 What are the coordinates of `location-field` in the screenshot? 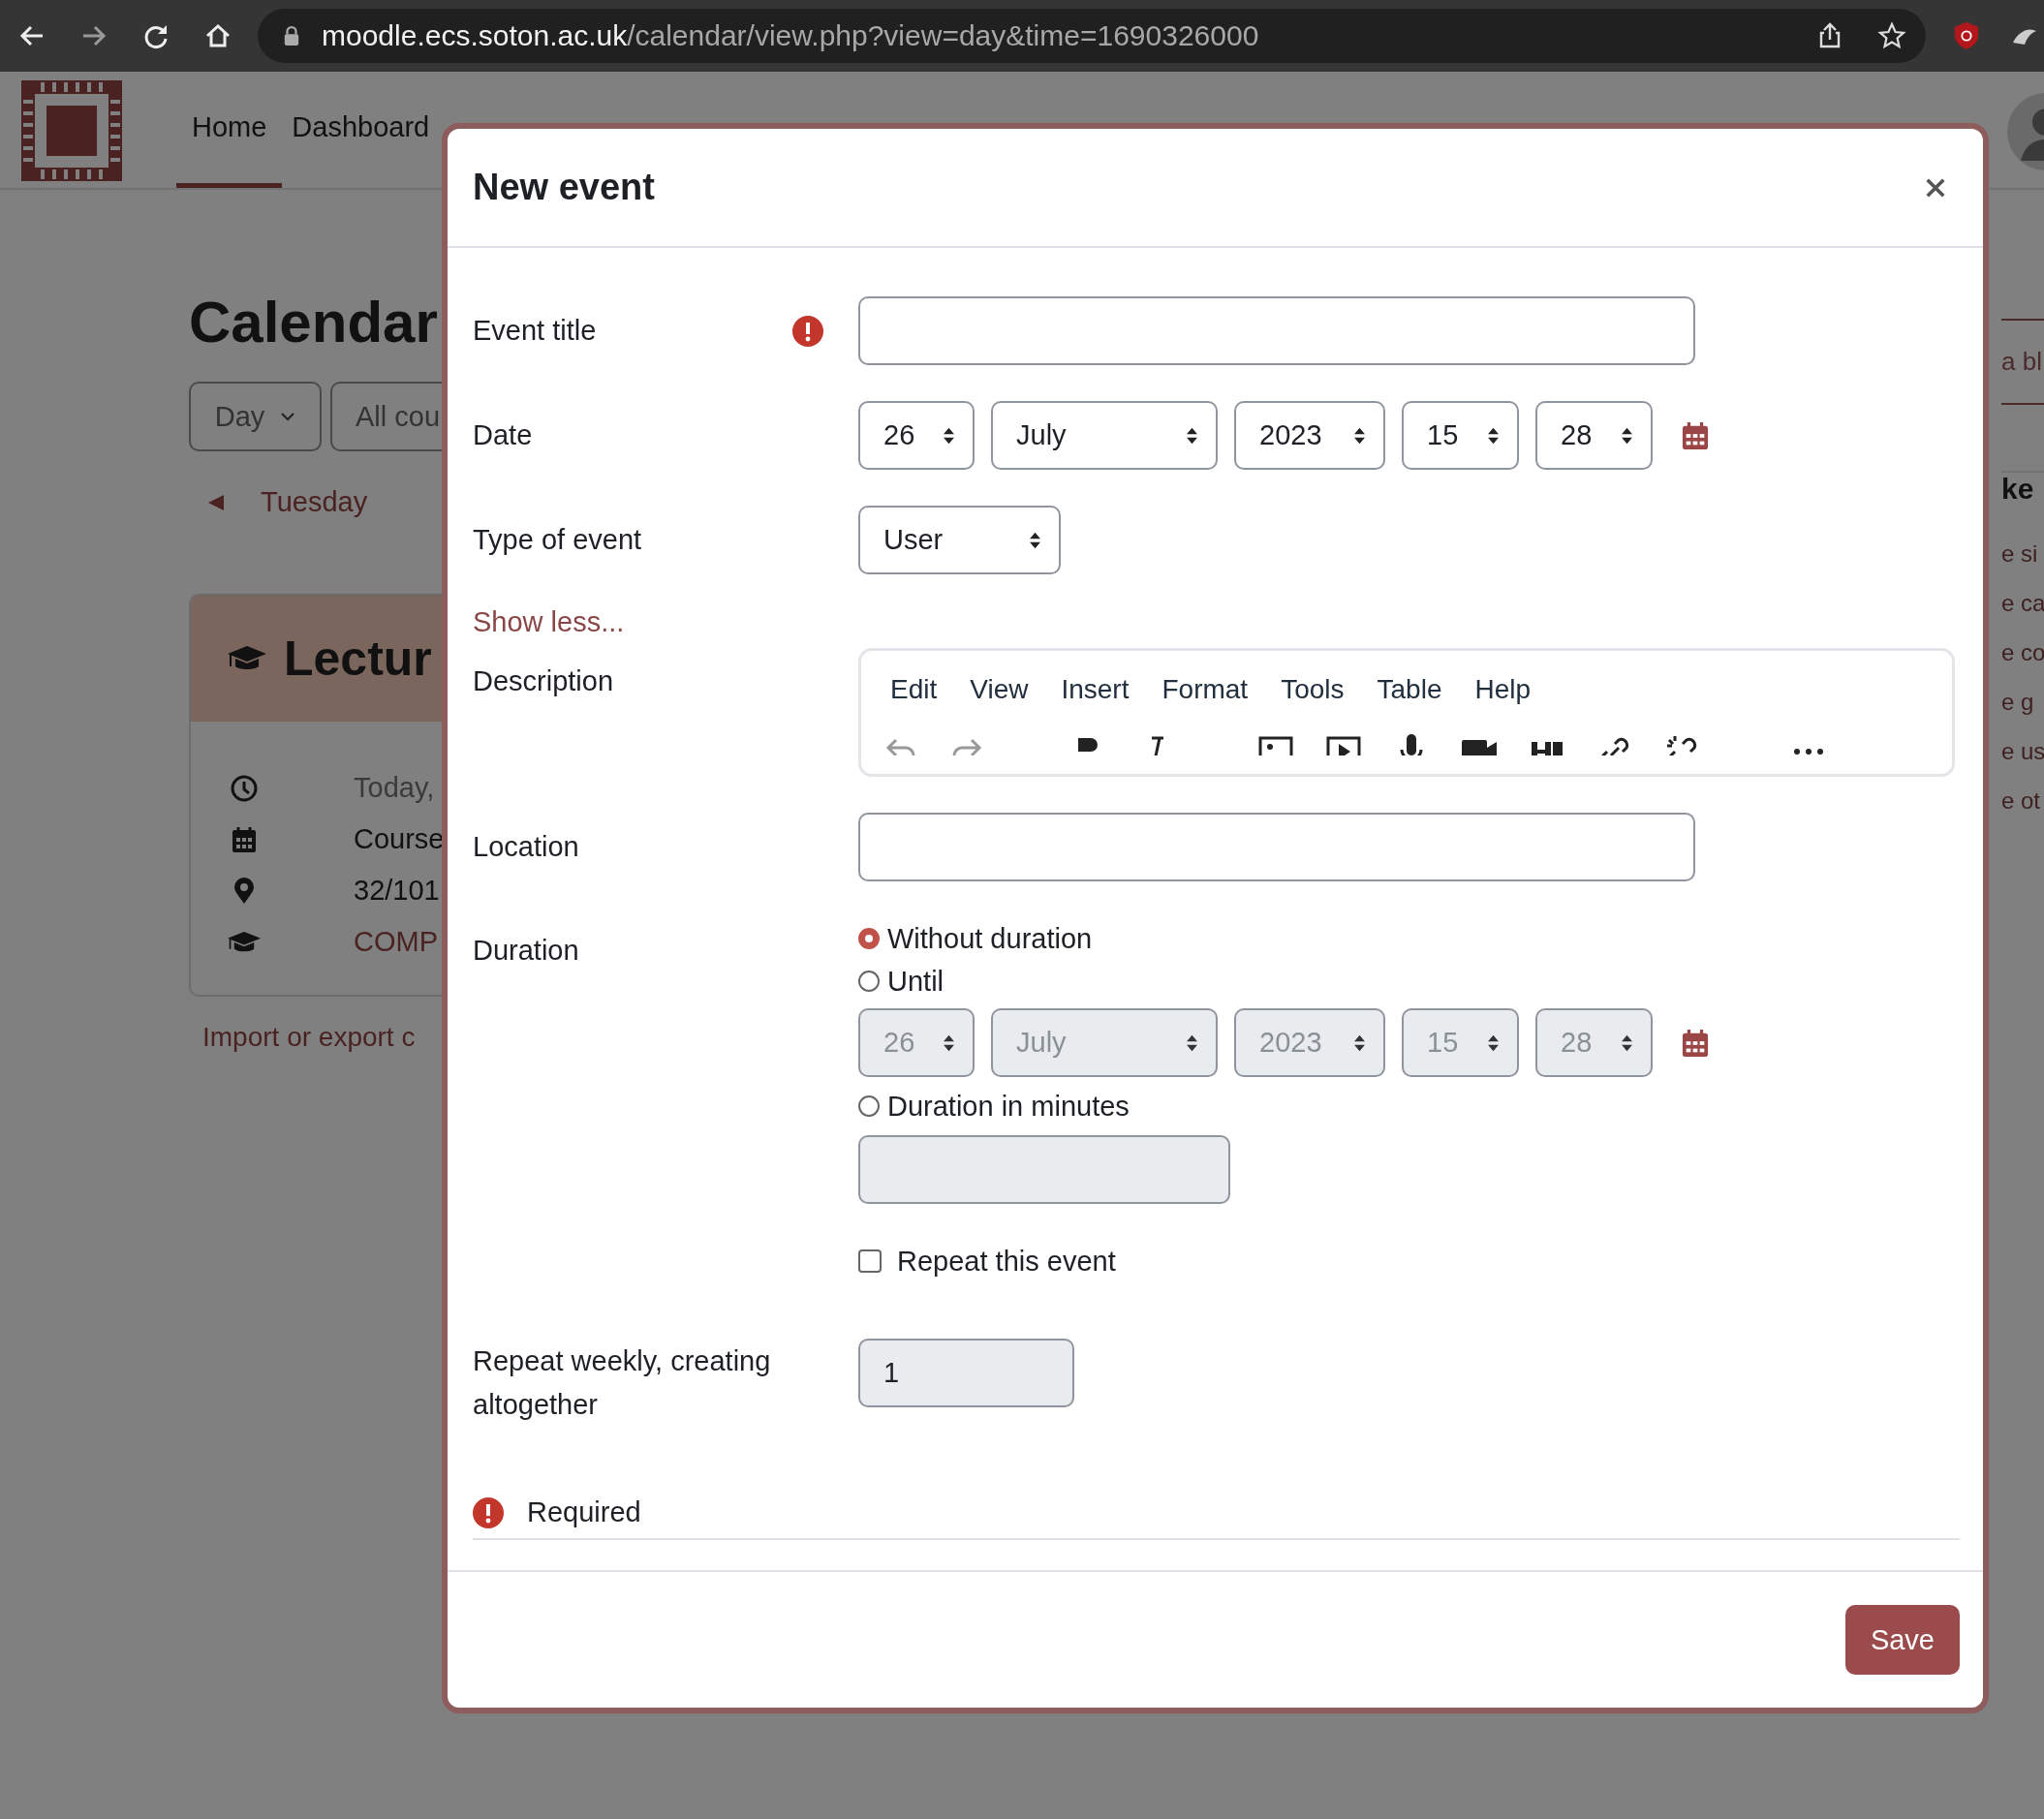 It's located at (1276, 847).